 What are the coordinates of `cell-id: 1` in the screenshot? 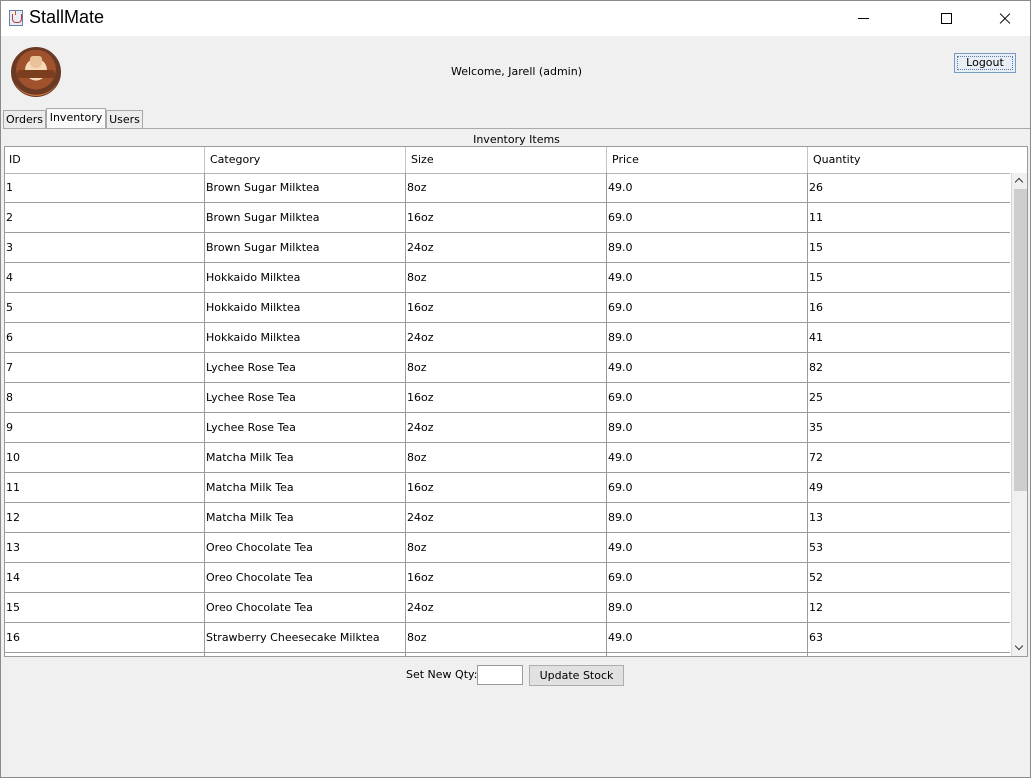 It's located at (105, 187).